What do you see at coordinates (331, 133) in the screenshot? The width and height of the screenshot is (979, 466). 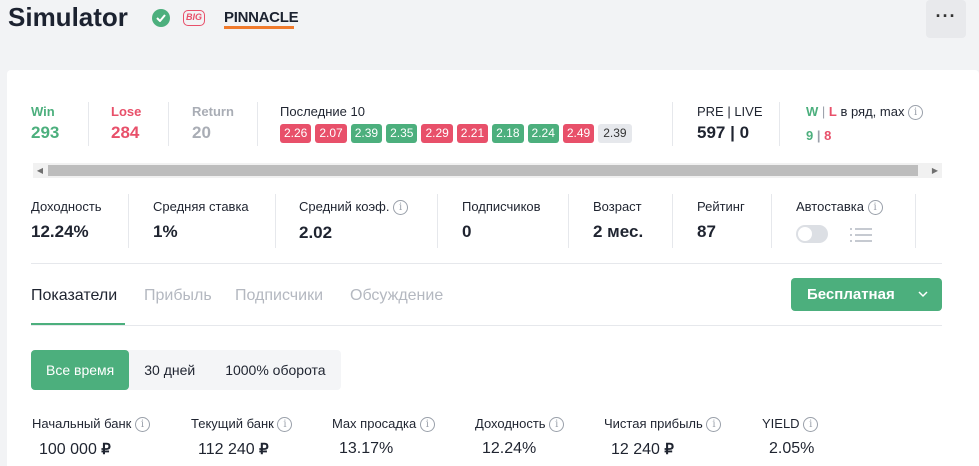 I see `last-bet-chip: 2.07` at bounding box center [331, 133].